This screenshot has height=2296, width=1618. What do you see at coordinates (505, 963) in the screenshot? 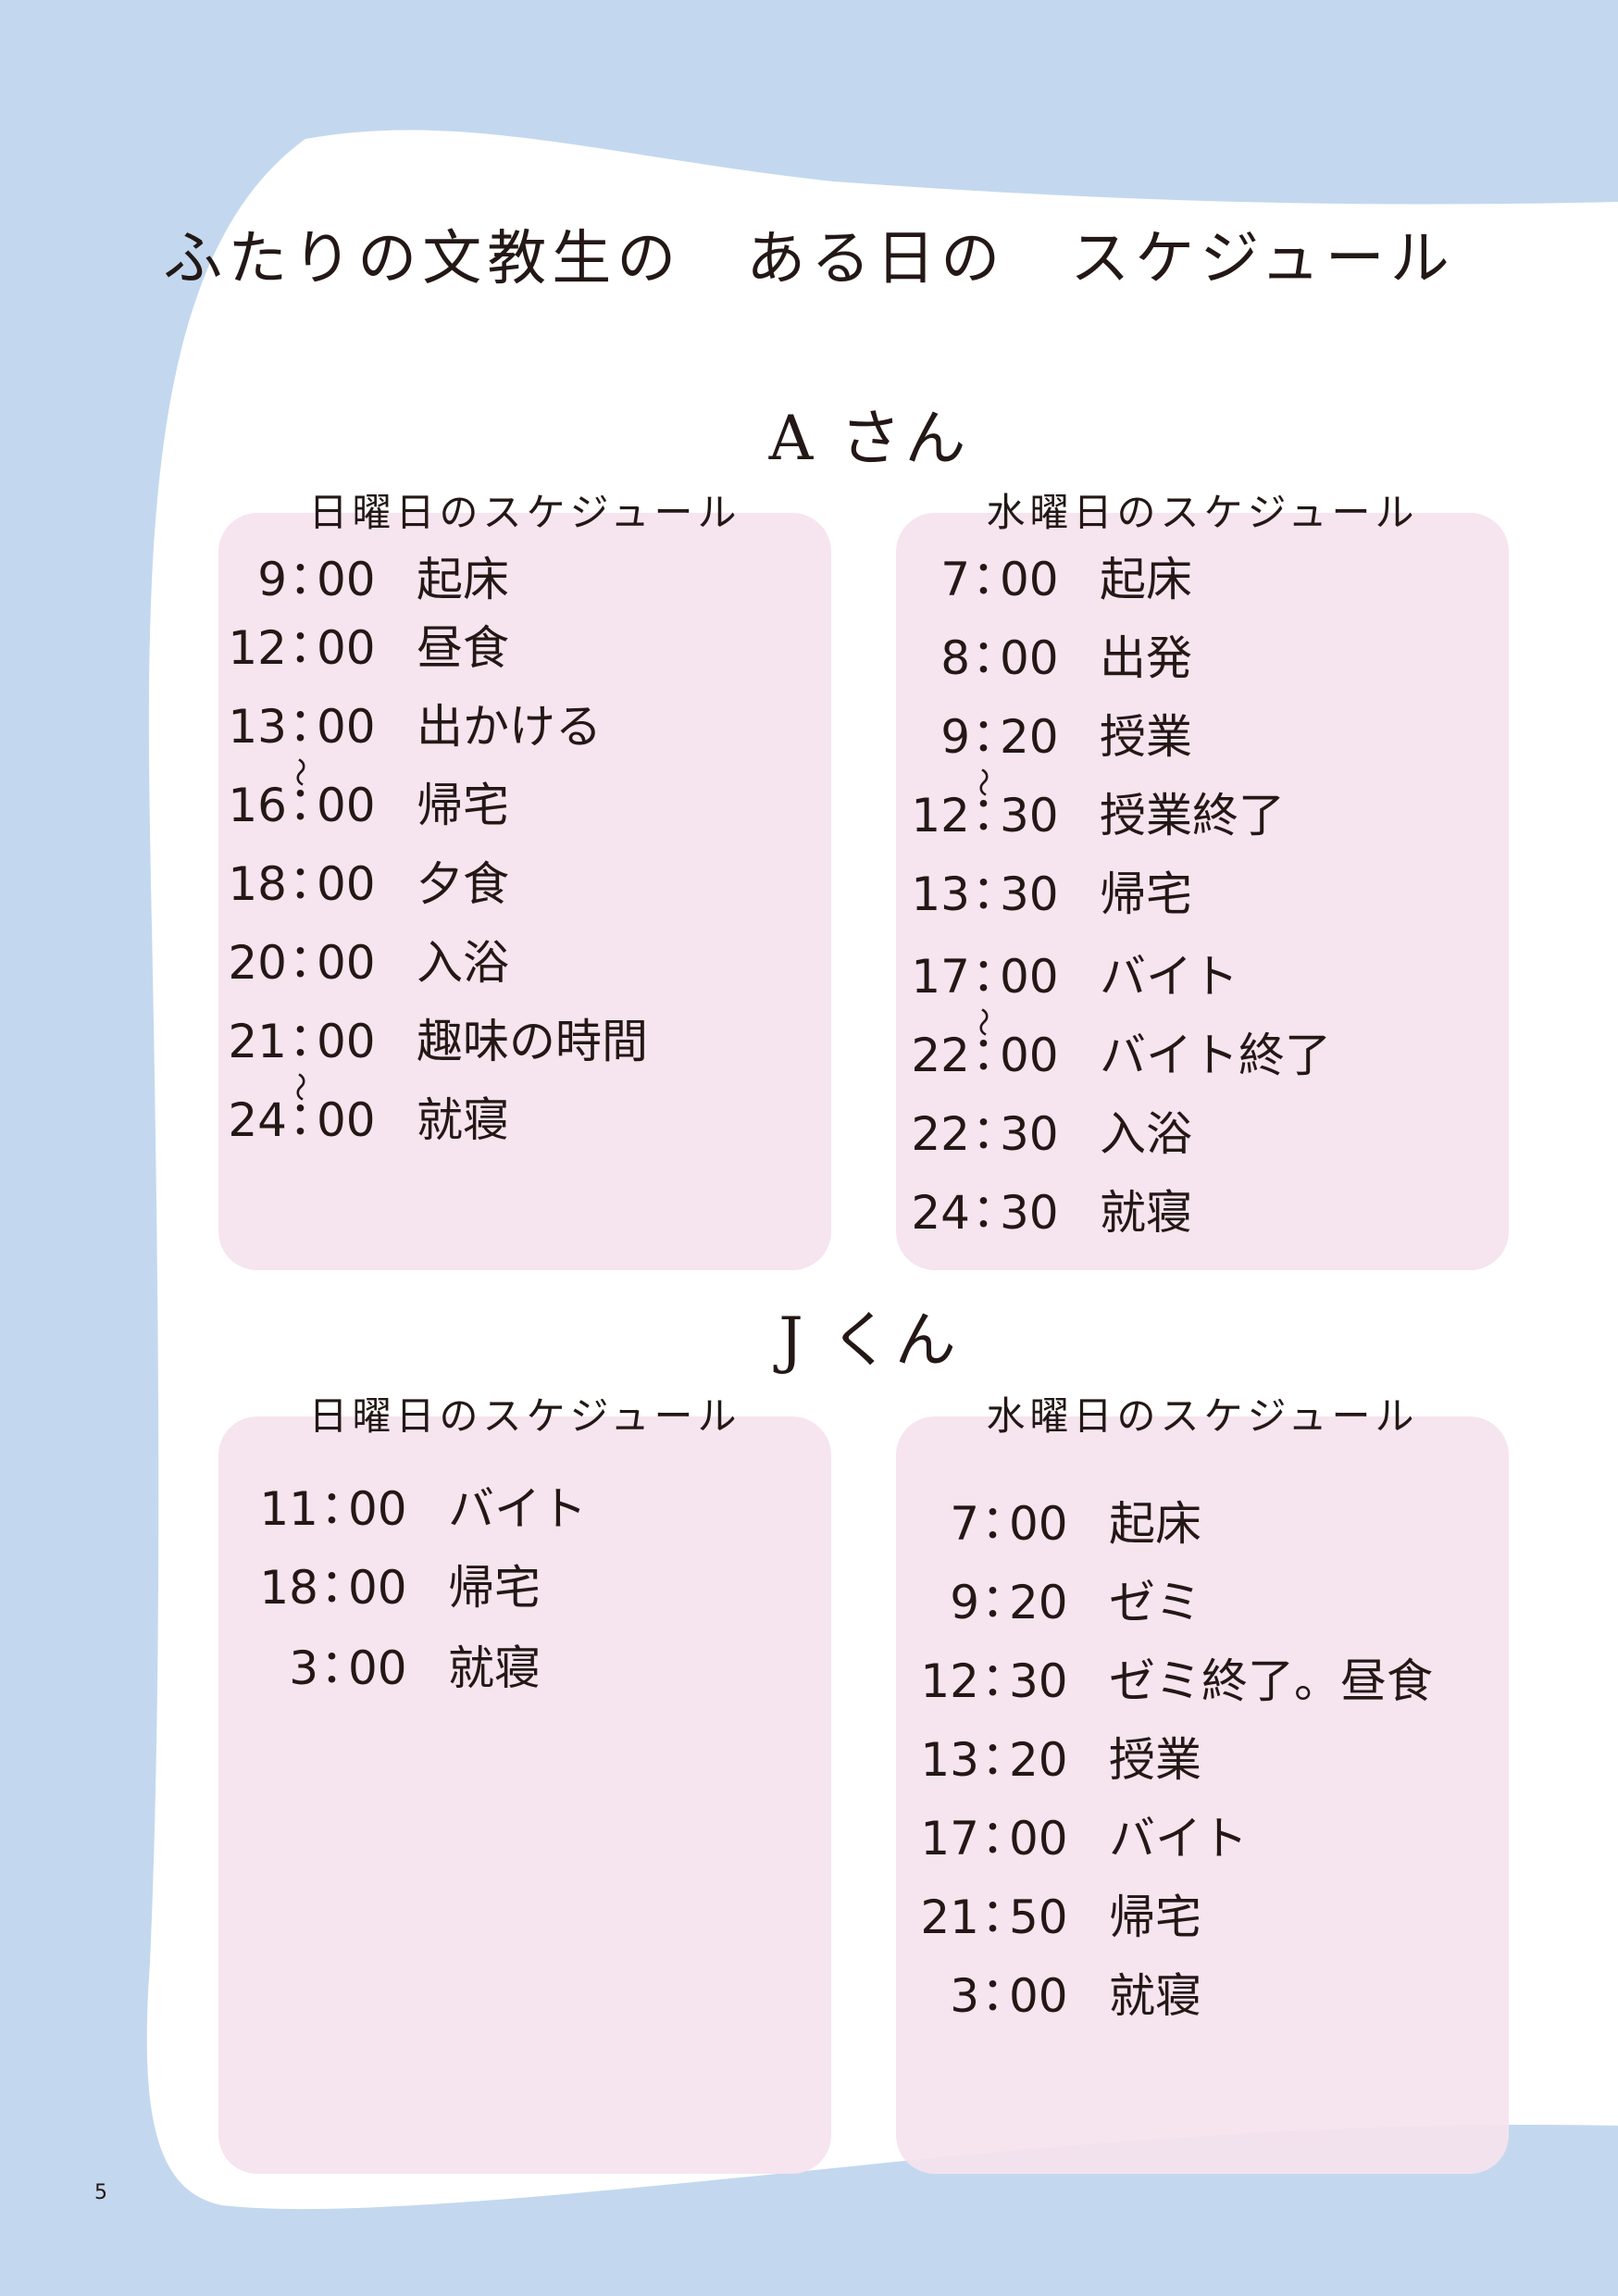
I see `schedule-row: 20： 00 入浴` at bounding box center [505, 963].